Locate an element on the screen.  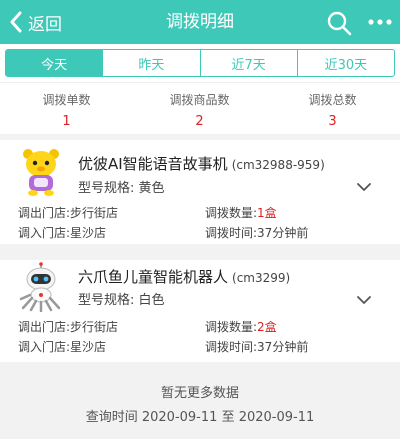
stat-value: 1 is located at coordinates (66, 121).